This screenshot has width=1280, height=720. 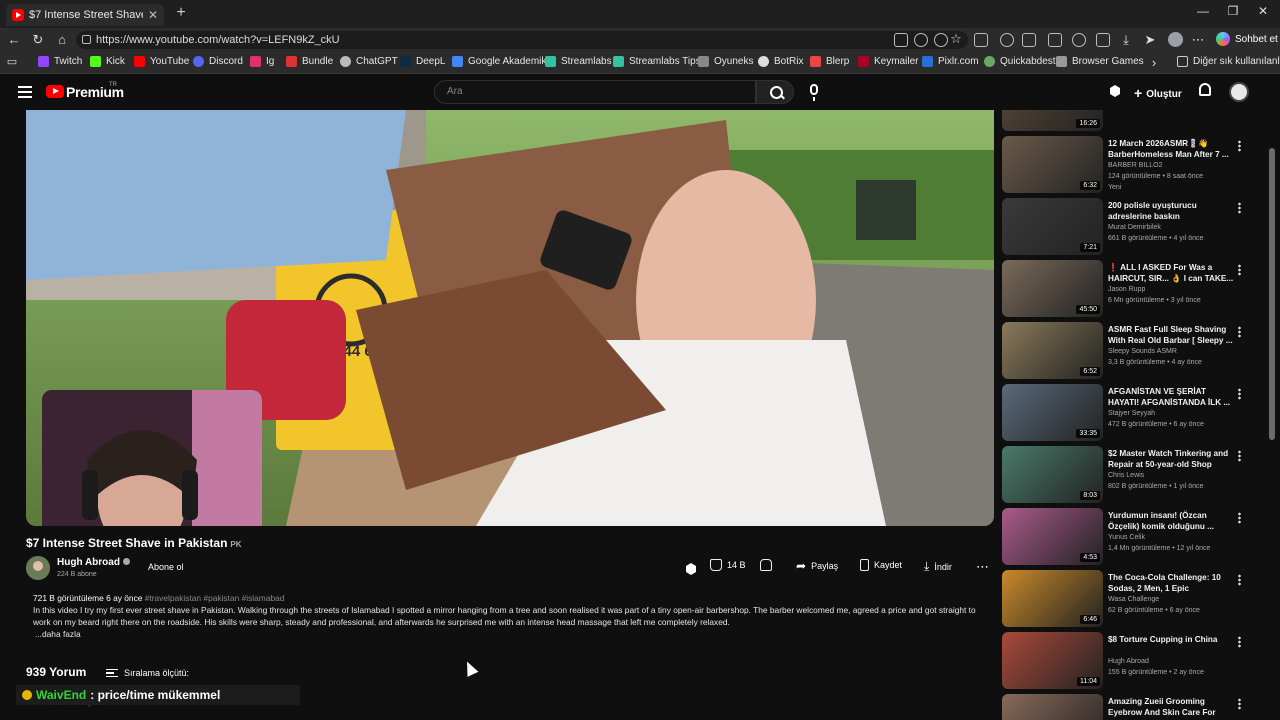 I want to click on extensions-puzzle-icon, so click(x=1029, y=40).